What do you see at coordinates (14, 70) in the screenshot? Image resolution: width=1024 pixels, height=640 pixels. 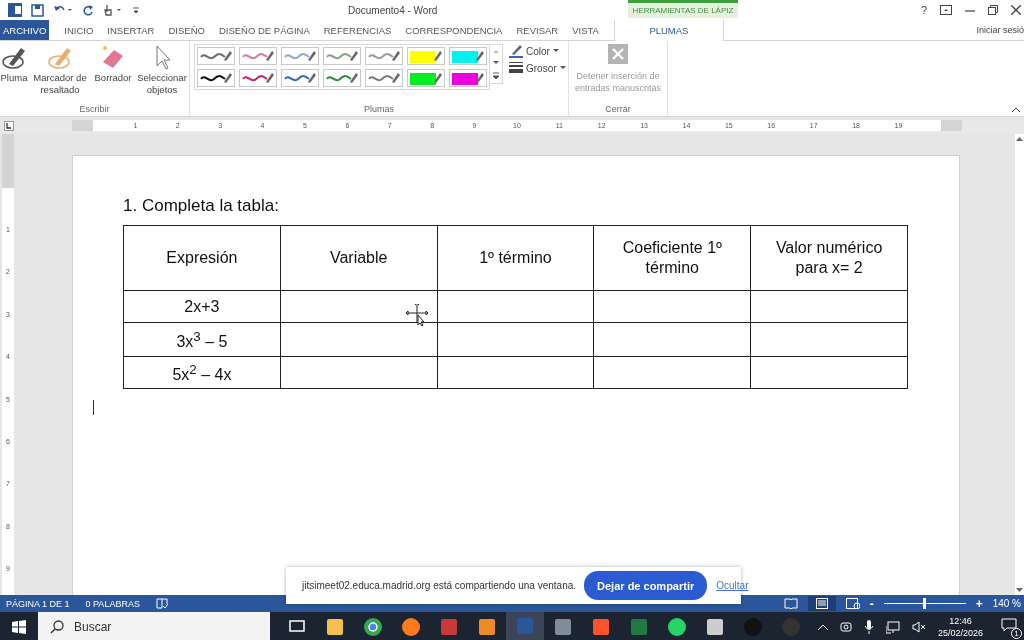 I see `ribbon-tool-button: Pluma` at bounding box center [14, 70].